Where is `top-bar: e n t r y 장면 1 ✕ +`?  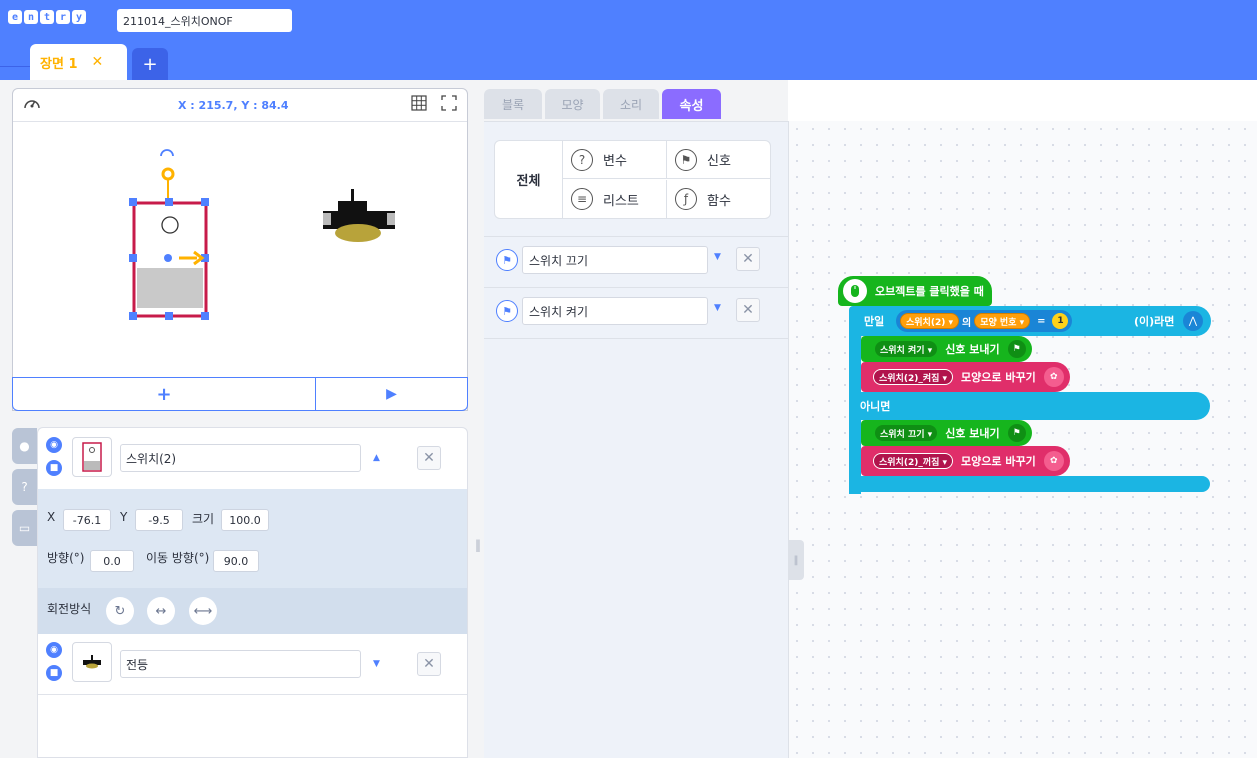 top-bar: e n t r y 장면 1 ✕ + is located at coordinates (628, 40).